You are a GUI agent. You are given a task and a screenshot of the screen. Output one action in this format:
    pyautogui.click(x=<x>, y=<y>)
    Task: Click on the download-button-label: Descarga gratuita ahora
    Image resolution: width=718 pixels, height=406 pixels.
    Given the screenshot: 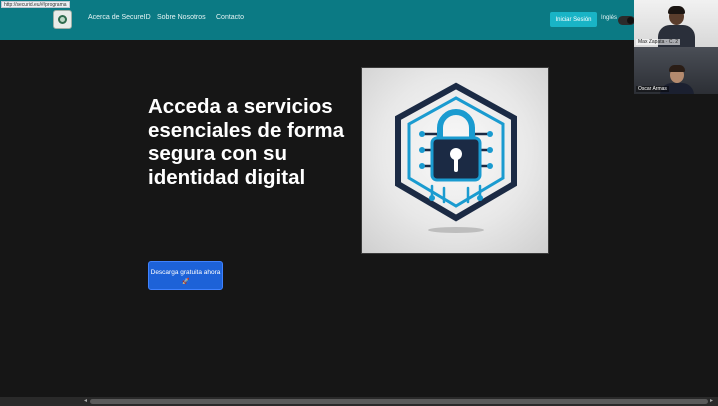 What is the action you would take?
    pyautogui.click(x=185, y=272)
    